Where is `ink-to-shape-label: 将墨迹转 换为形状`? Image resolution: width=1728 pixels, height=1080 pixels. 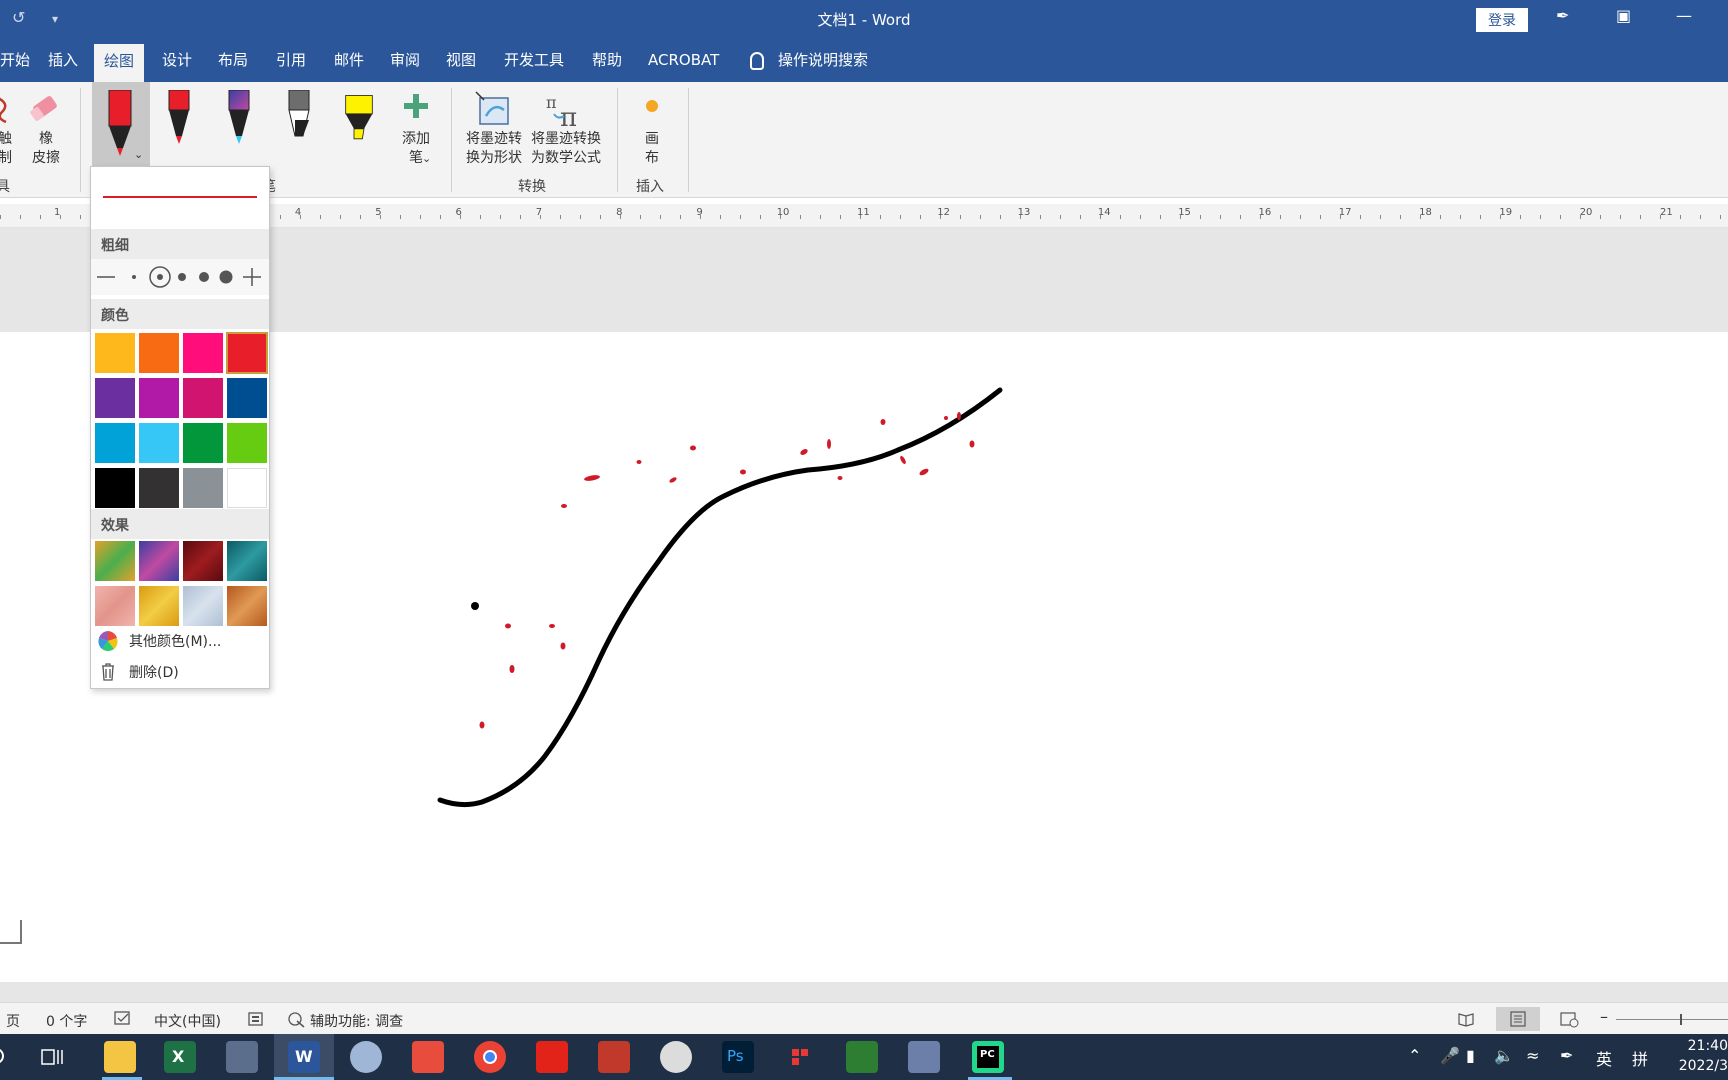 ink-to-shape-label: 将墨迹转 换为形状 is located at coordinates (494, 149).